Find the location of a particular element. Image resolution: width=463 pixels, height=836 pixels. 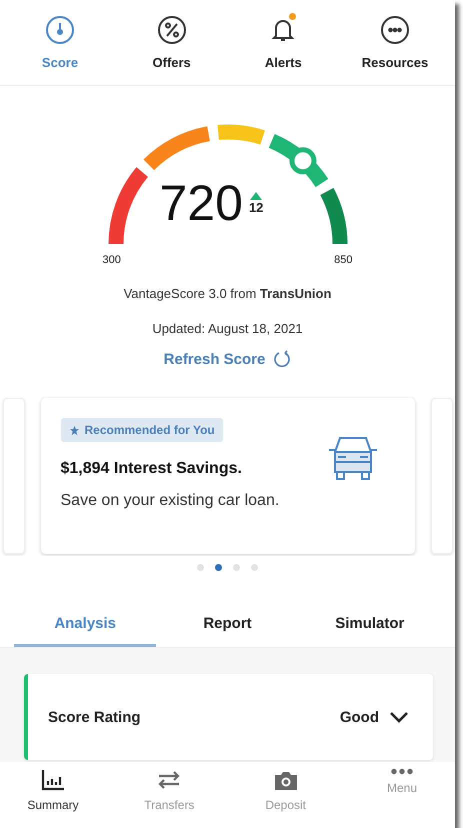

offer-title: $1,894 Interest Savings. is located at coordinates (151, 469).